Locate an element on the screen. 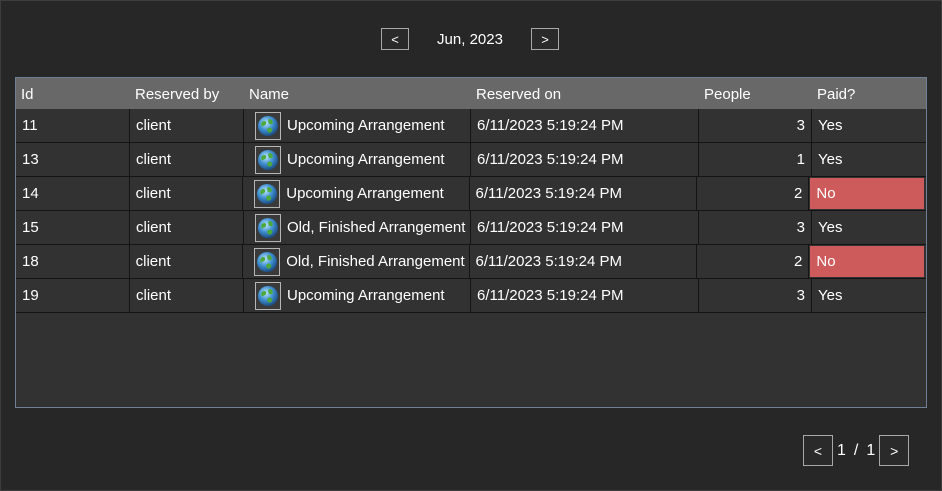 This screenshot has height=491, width=942. total-pages: 1 is located at coordinates (871, 450).